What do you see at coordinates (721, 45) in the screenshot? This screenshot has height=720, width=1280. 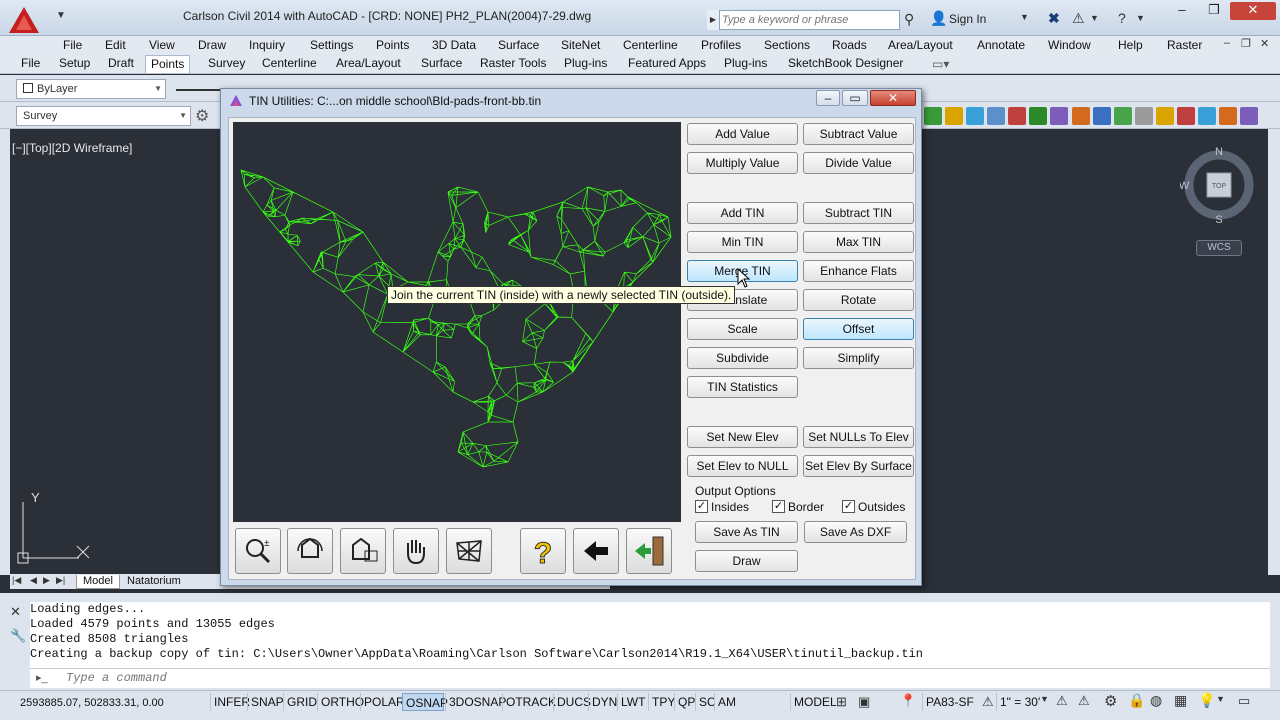 I see `menu-profiles: Profiles` at bounding box center [721, 45].